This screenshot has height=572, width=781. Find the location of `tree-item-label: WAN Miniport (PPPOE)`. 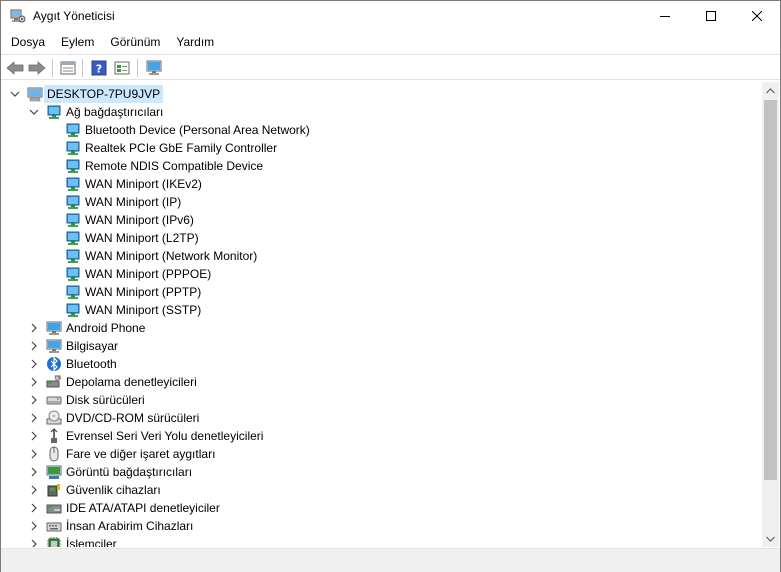

tree-item-label: WAN Miniport (PPPOE) is located at coordinates (148, 274).